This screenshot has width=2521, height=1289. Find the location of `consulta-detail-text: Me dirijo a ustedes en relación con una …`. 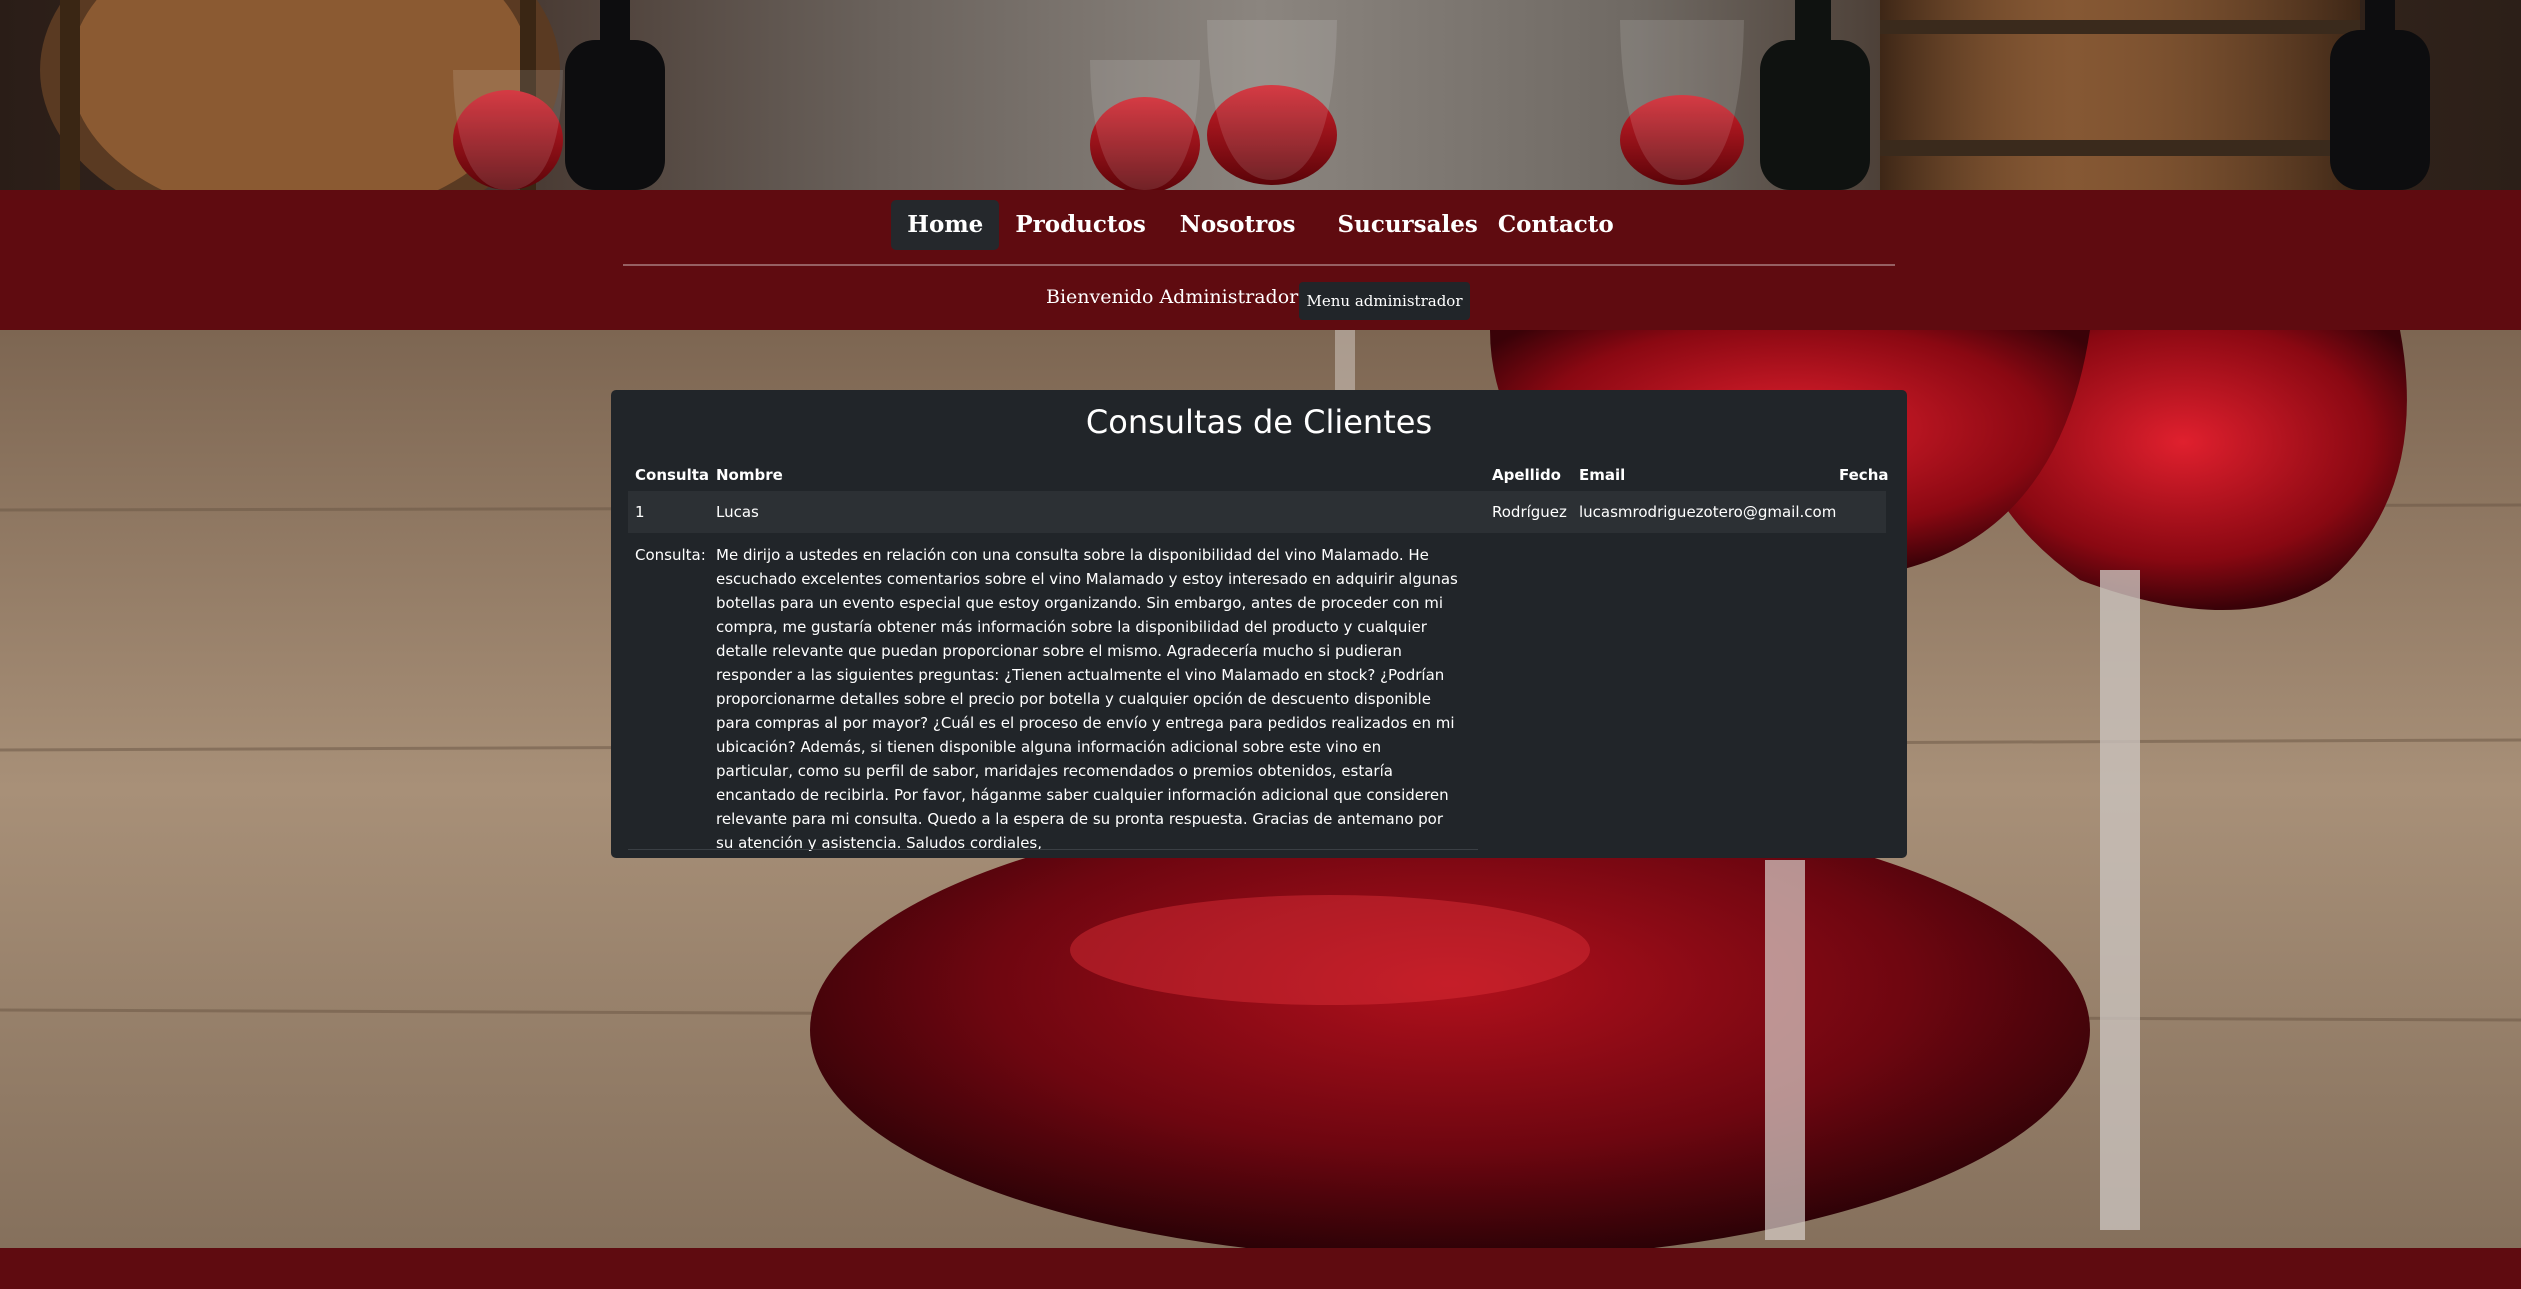

consulta-detail-text: Me dirijo a ustedes en relación con una … is located at coordinates (1087, 699).